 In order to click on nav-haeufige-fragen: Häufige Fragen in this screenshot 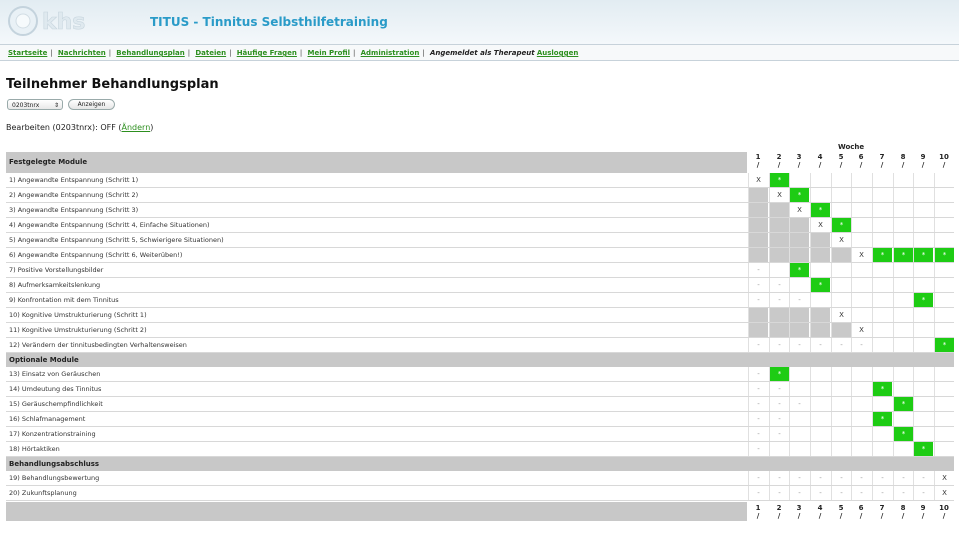, I will do `click(267, 53)`.